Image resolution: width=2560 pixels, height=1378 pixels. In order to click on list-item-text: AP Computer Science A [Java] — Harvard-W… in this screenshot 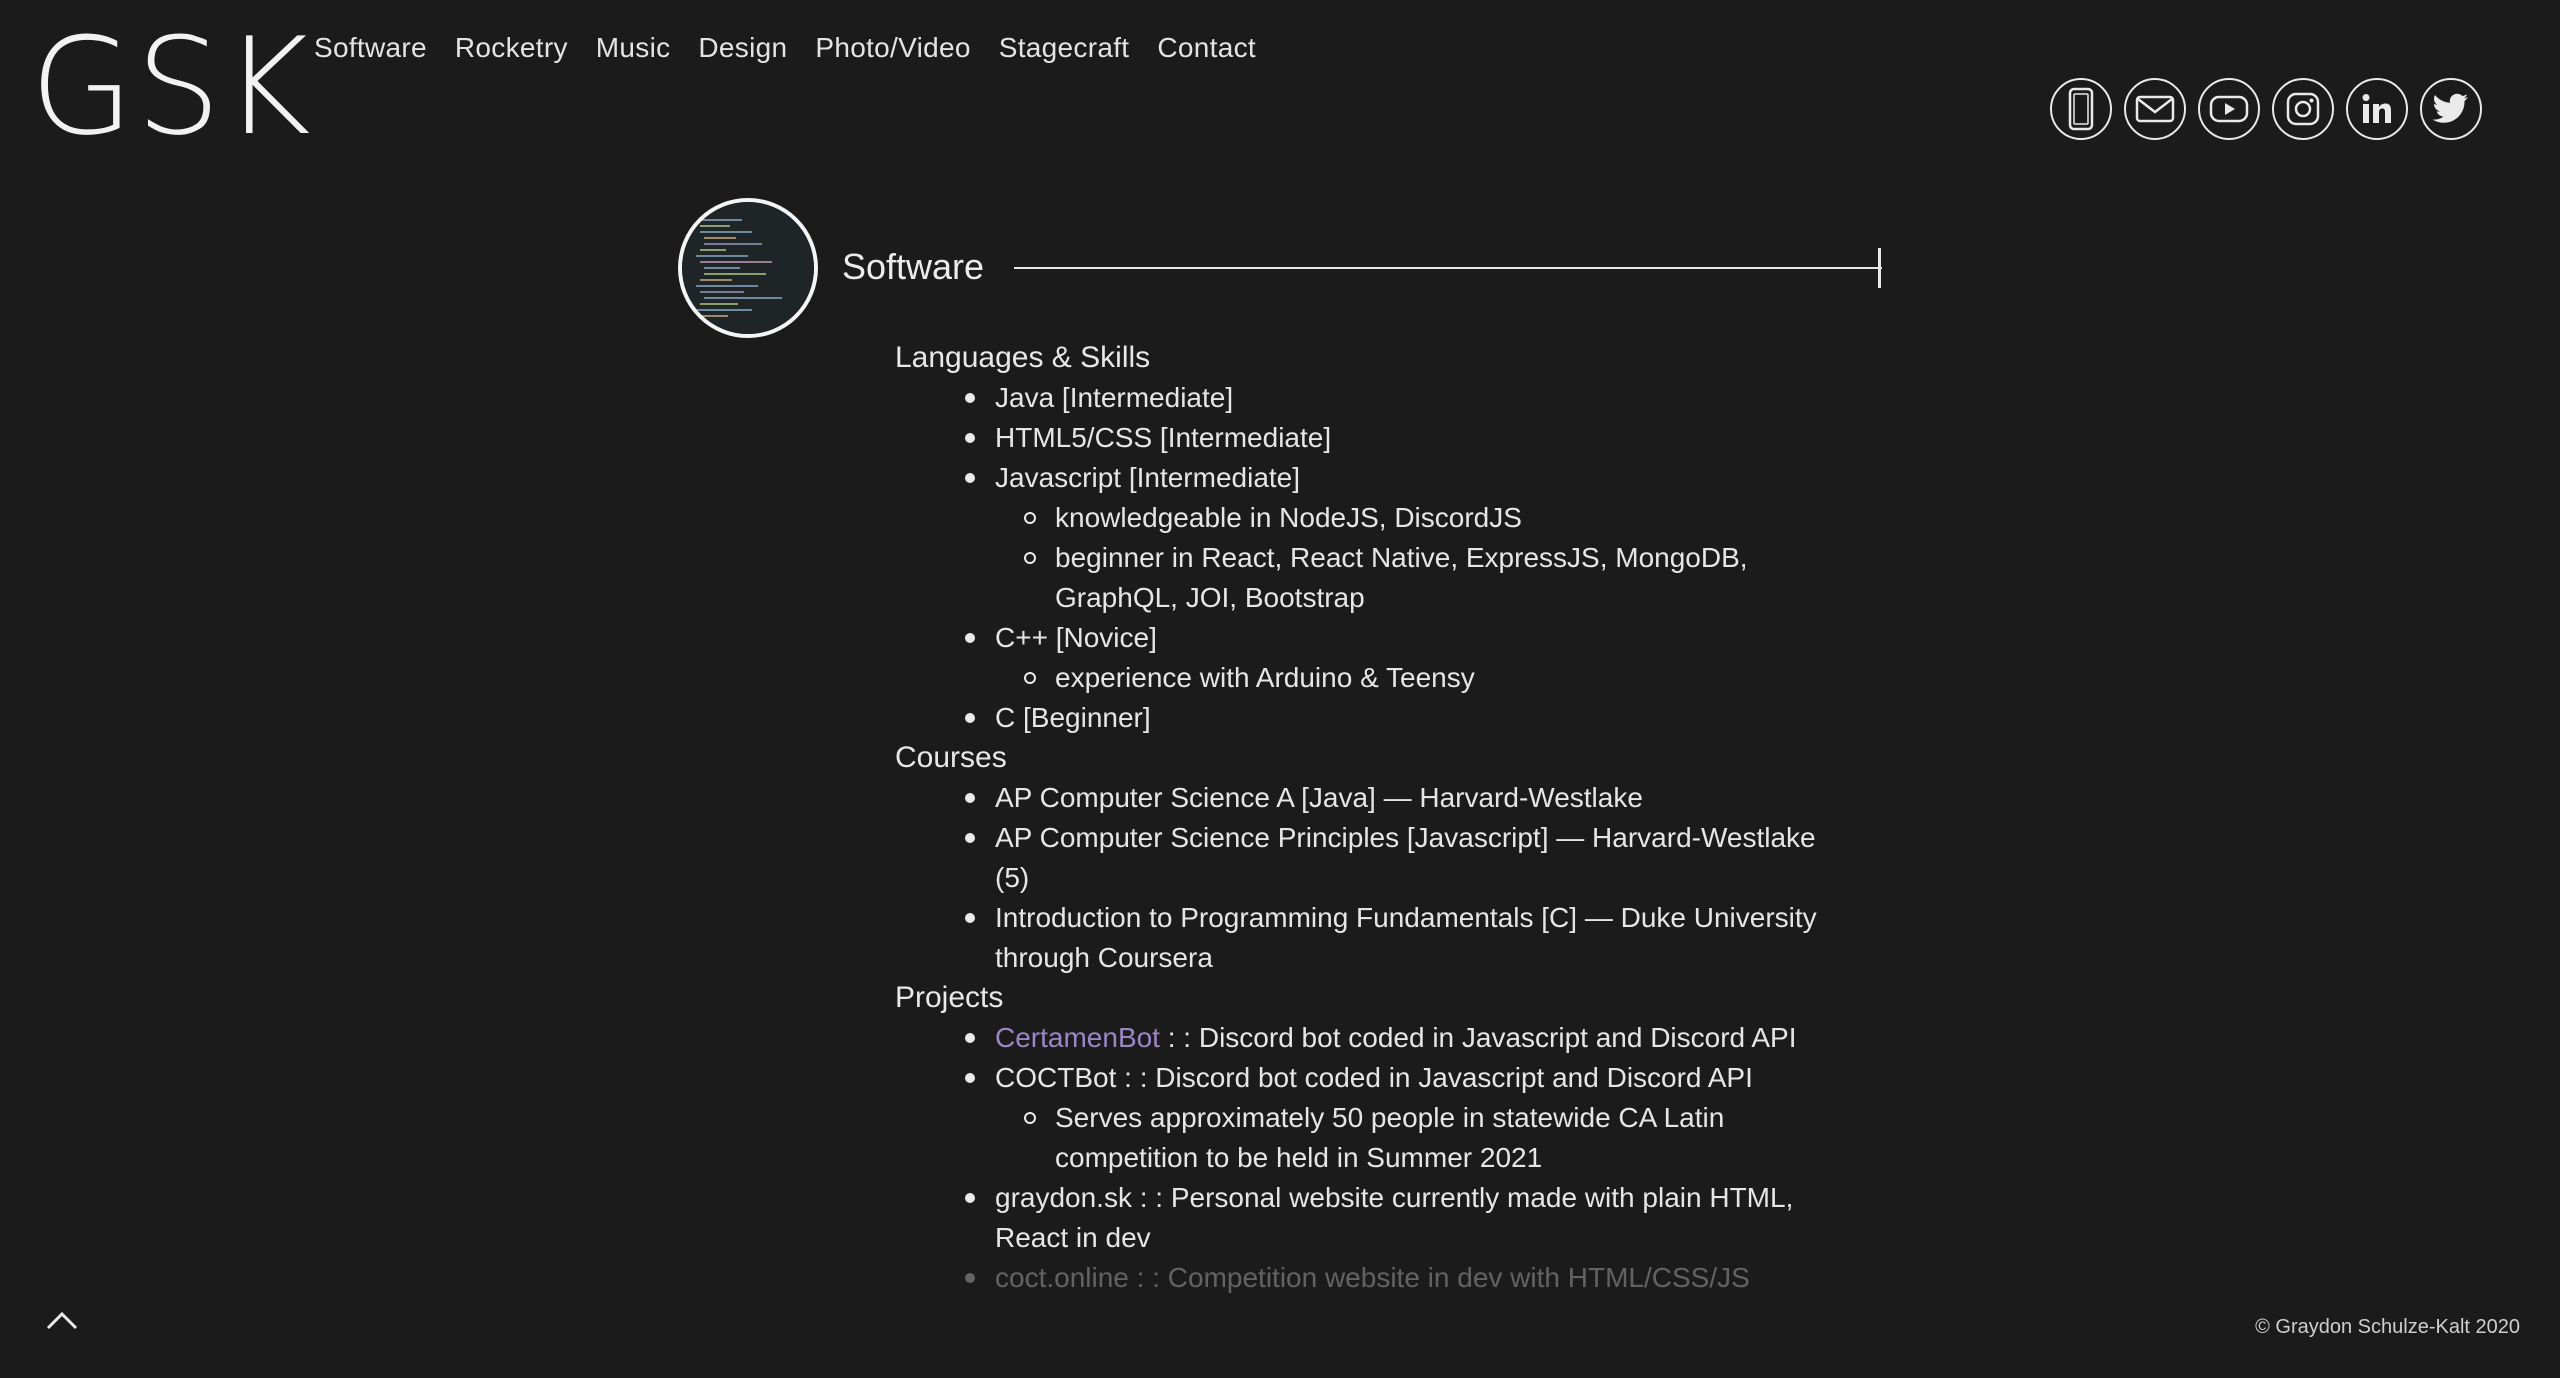, I will do `click(1319, 797)`.